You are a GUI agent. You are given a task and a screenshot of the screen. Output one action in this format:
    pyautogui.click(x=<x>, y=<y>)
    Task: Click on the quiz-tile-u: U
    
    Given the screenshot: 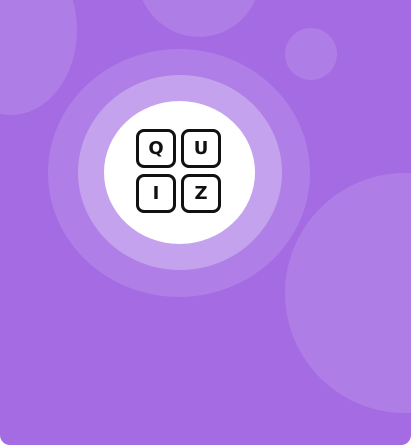 What is the action you would take?
    pyautogui.click(x=201, y=148)
    